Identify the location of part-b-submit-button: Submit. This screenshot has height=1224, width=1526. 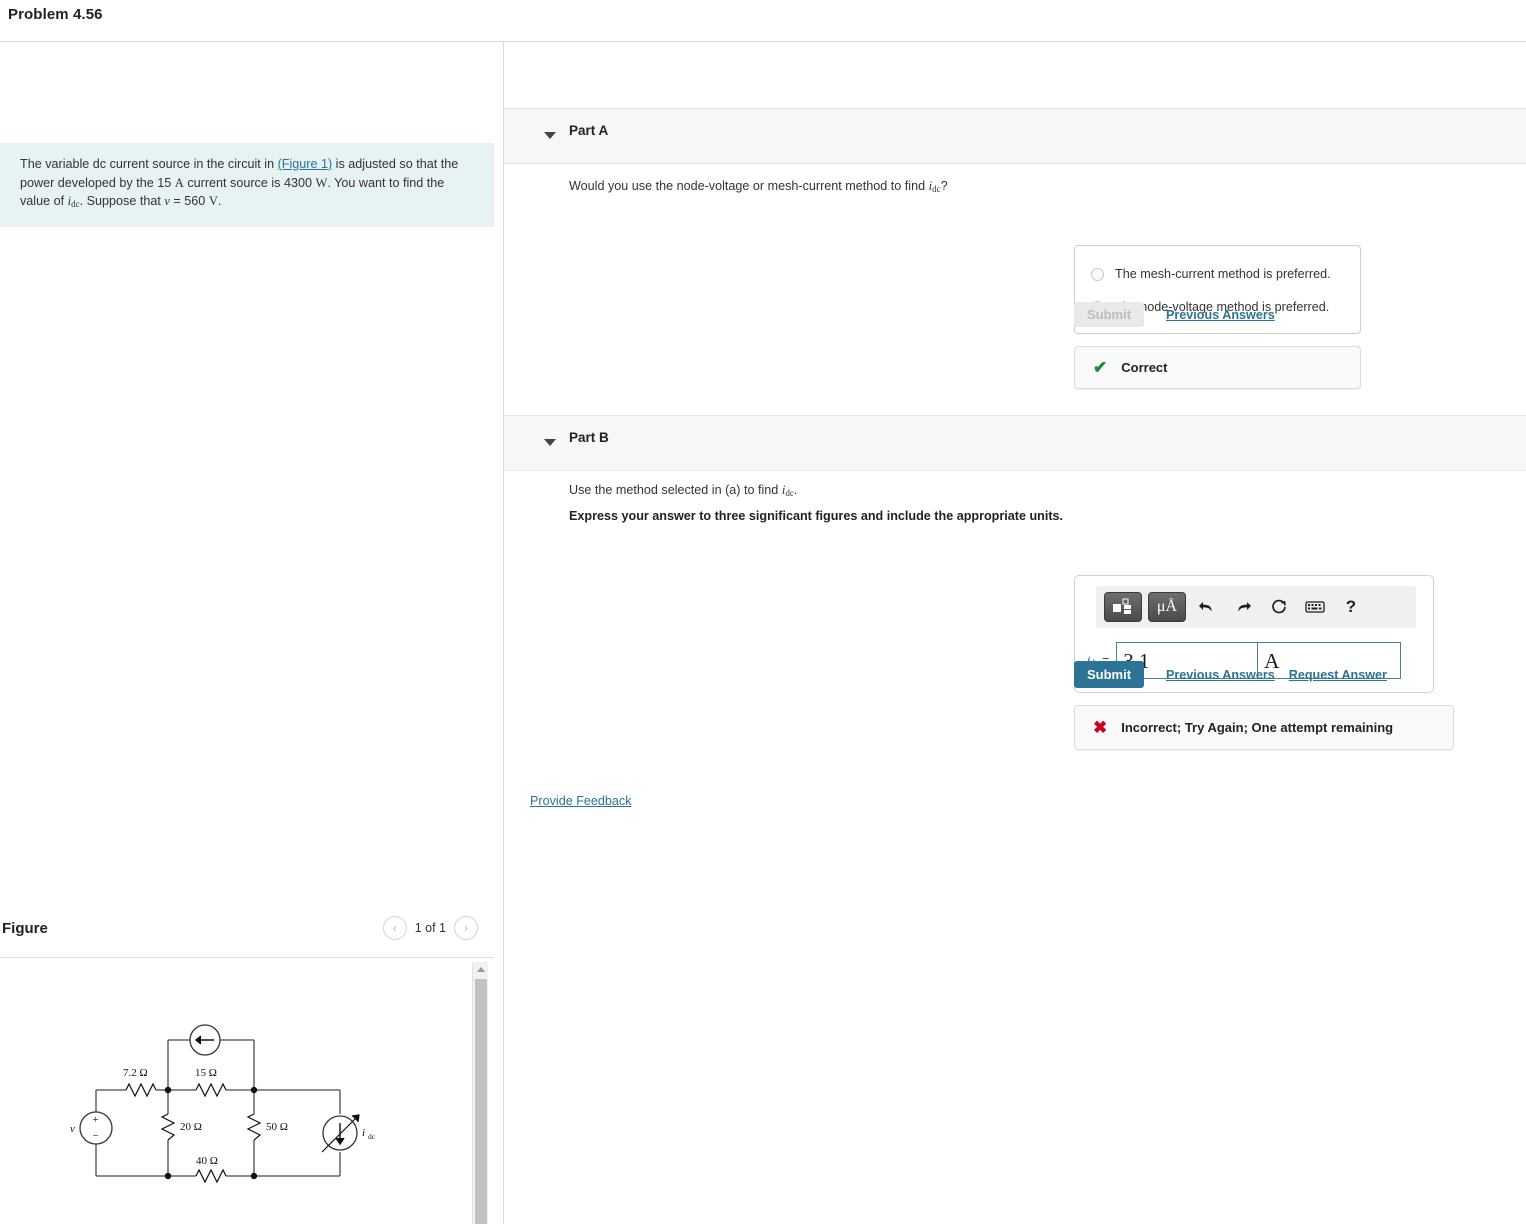
(1109, 674).